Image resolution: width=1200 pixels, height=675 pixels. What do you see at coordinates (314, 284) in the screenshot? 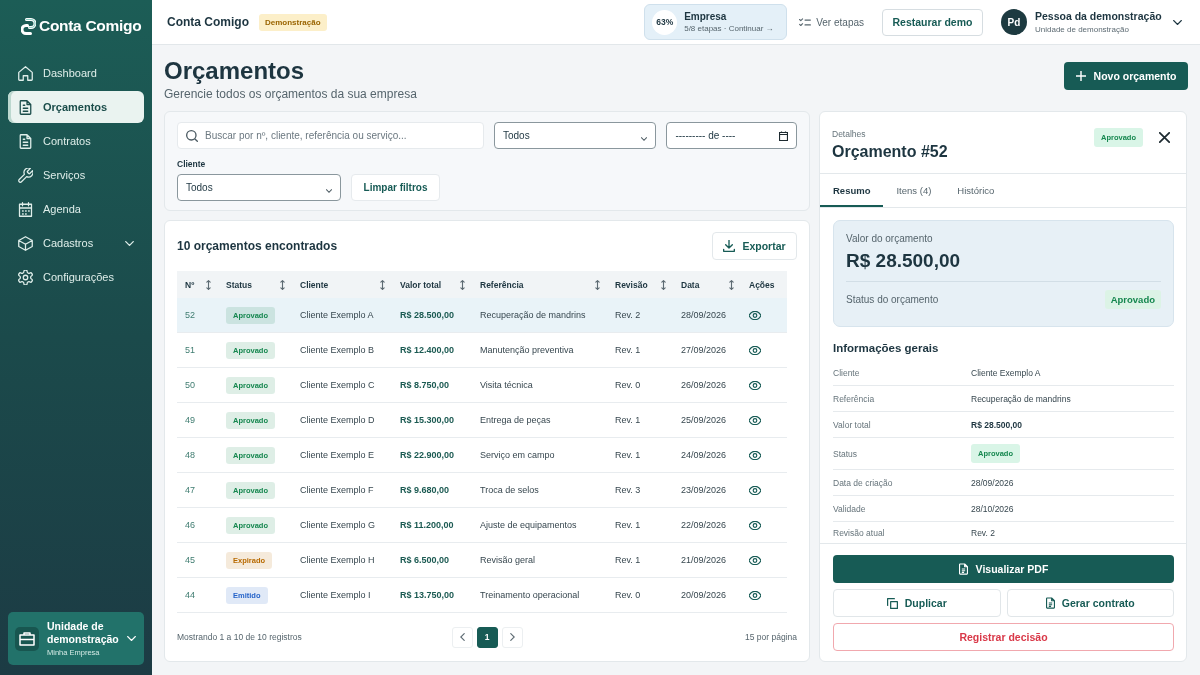
I see `column-header: Cliente` at bounding box center [314, 284].